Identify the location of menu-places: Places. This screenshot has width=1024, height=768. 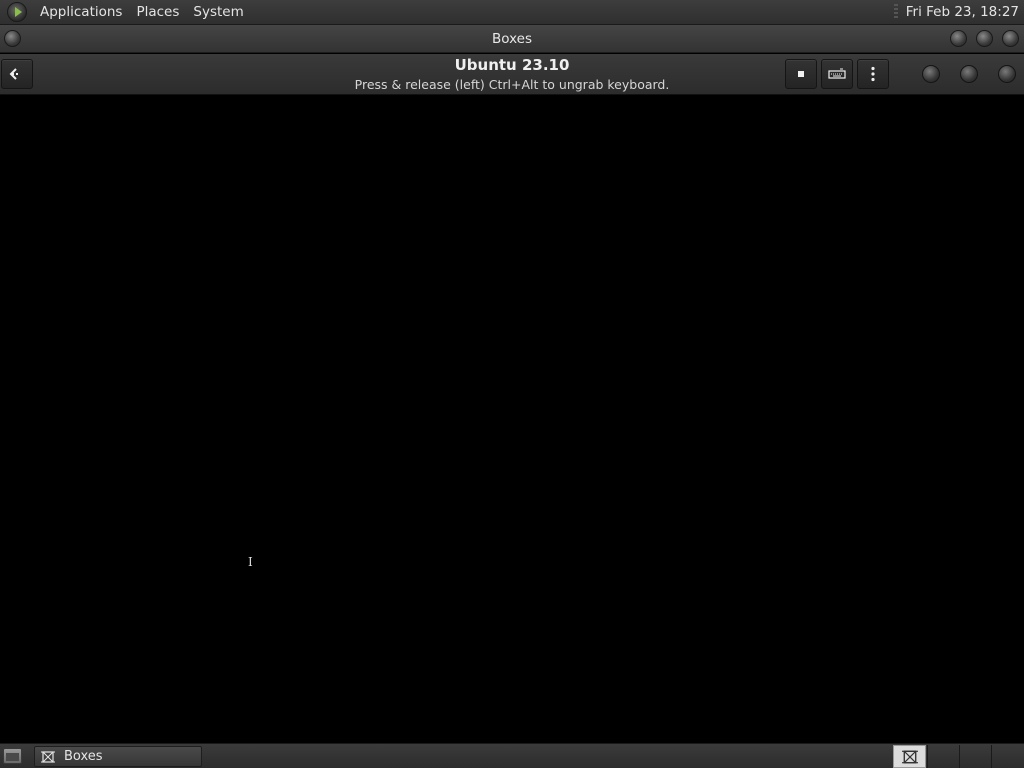
(157, 12).